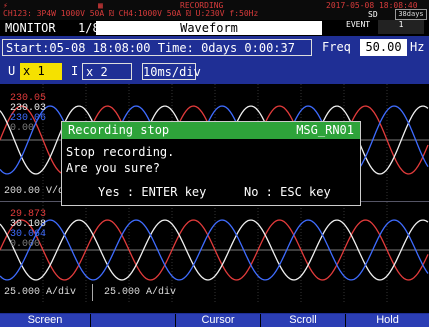 This screenshot has height=327, width=429. Describe the element at coordinates (119, 130) in the screenshot. I see `dialog-title: Recording stop` at that location.